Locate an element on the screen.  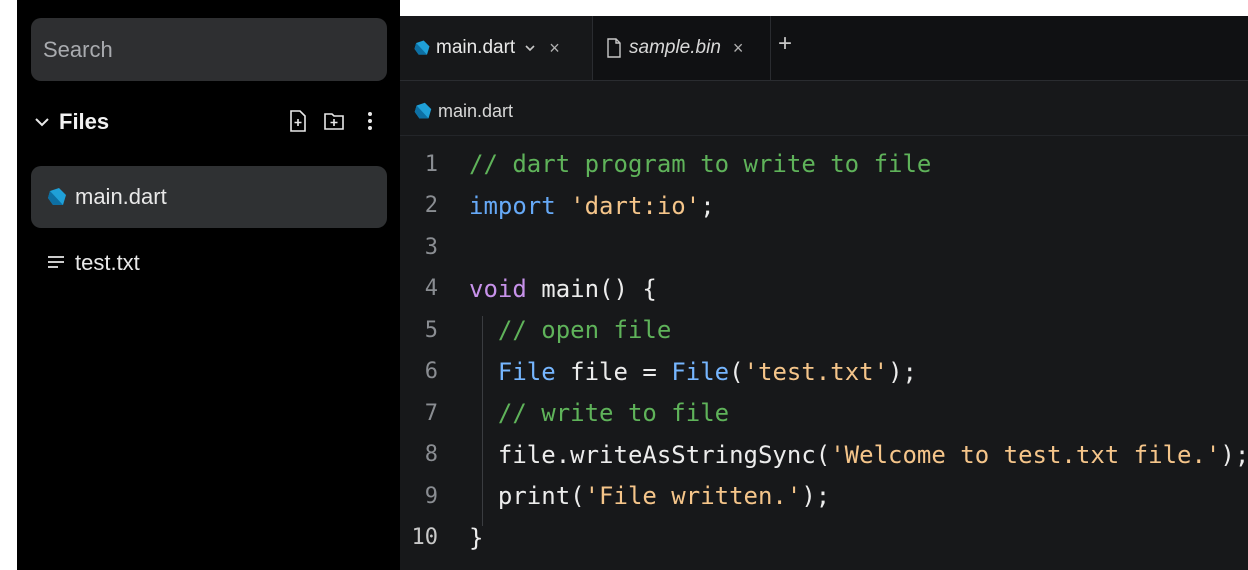
code-text: // write to file is located at coordinates (599, 413).